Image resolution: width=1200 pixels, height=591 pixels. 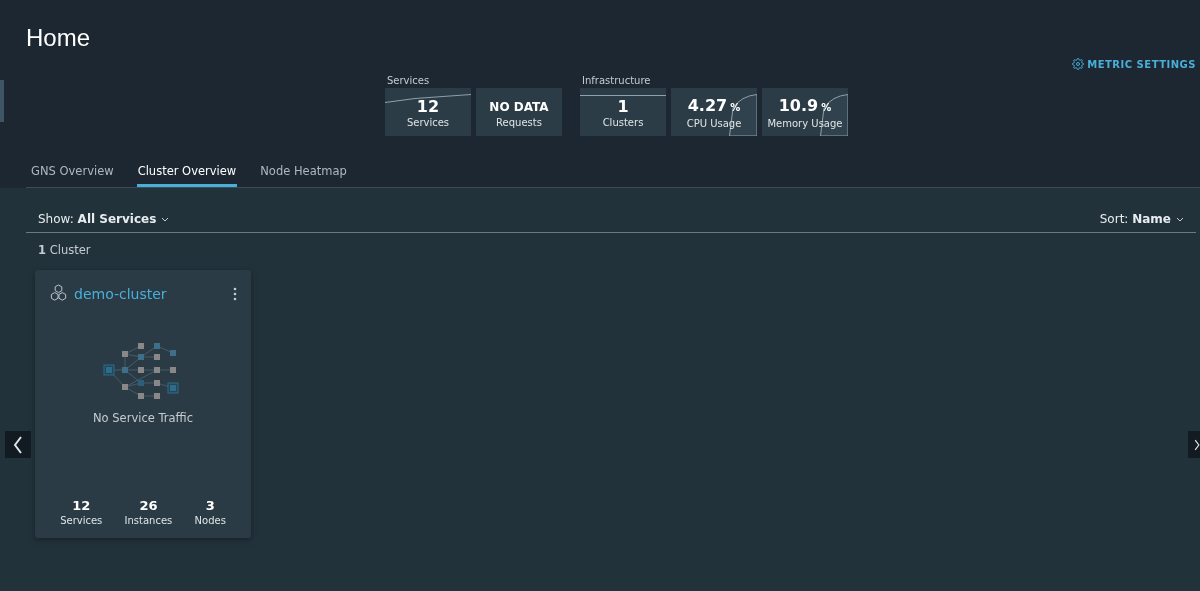 I want to click on stat-label: Services, so click(x=81, y=520).